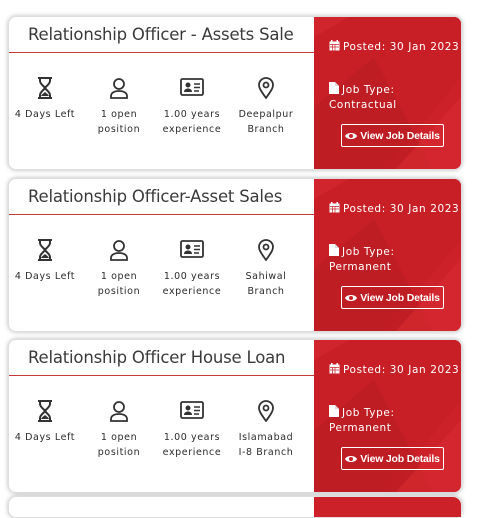  I want to click on location-text: Islamabad I-8 Branch, so click(266, 445).